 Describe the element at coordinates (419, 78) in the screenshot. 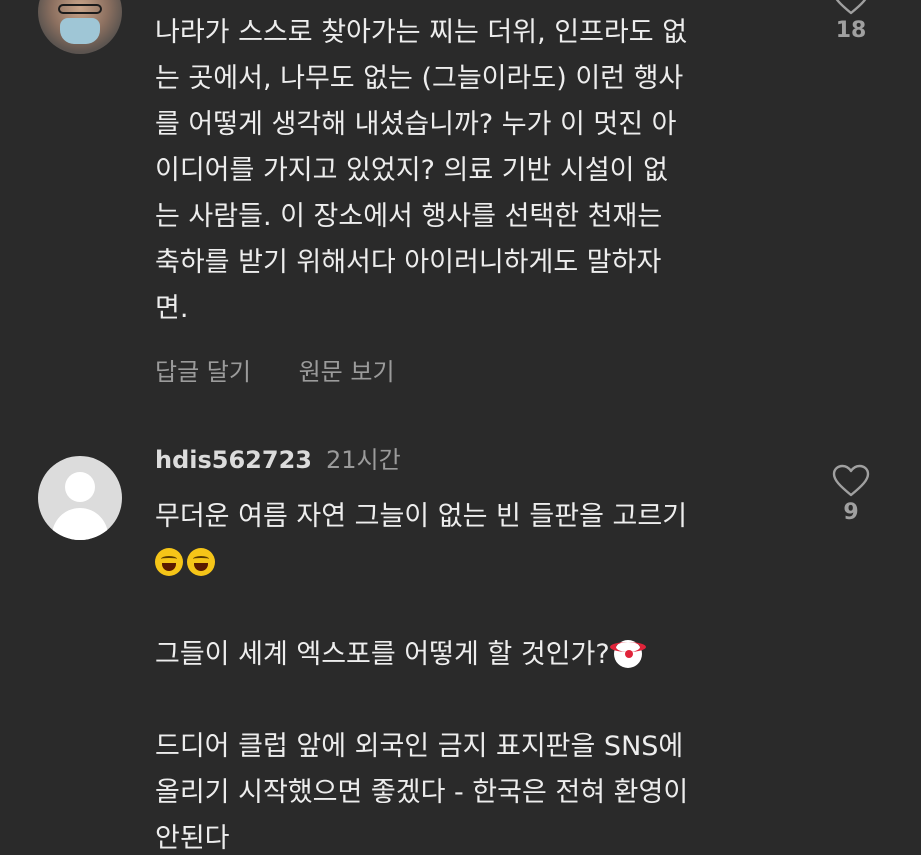

I see `comment-line: 는 곳에서, 나무도 없는 (그늘이라도) 이런 행사` at that location.